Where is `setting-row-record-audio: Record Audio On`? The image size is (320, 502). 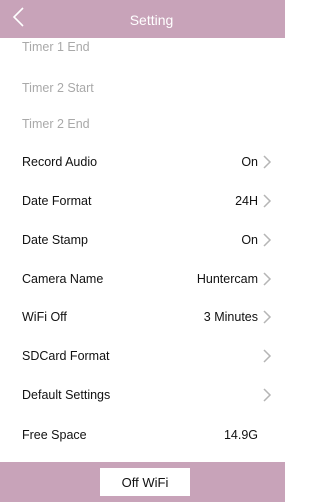
setting-row-record-audio: Record Audio On is located at coordinates (142, 162).